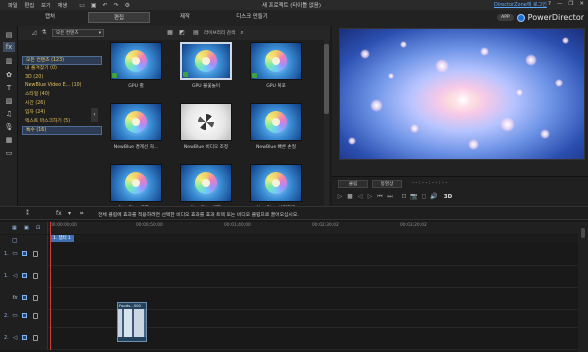  What do you see at coordinates (252, 17) in the screenshot?
I see `tab-create-disc: 디스크 만들기` at bounding box center [252, 17].